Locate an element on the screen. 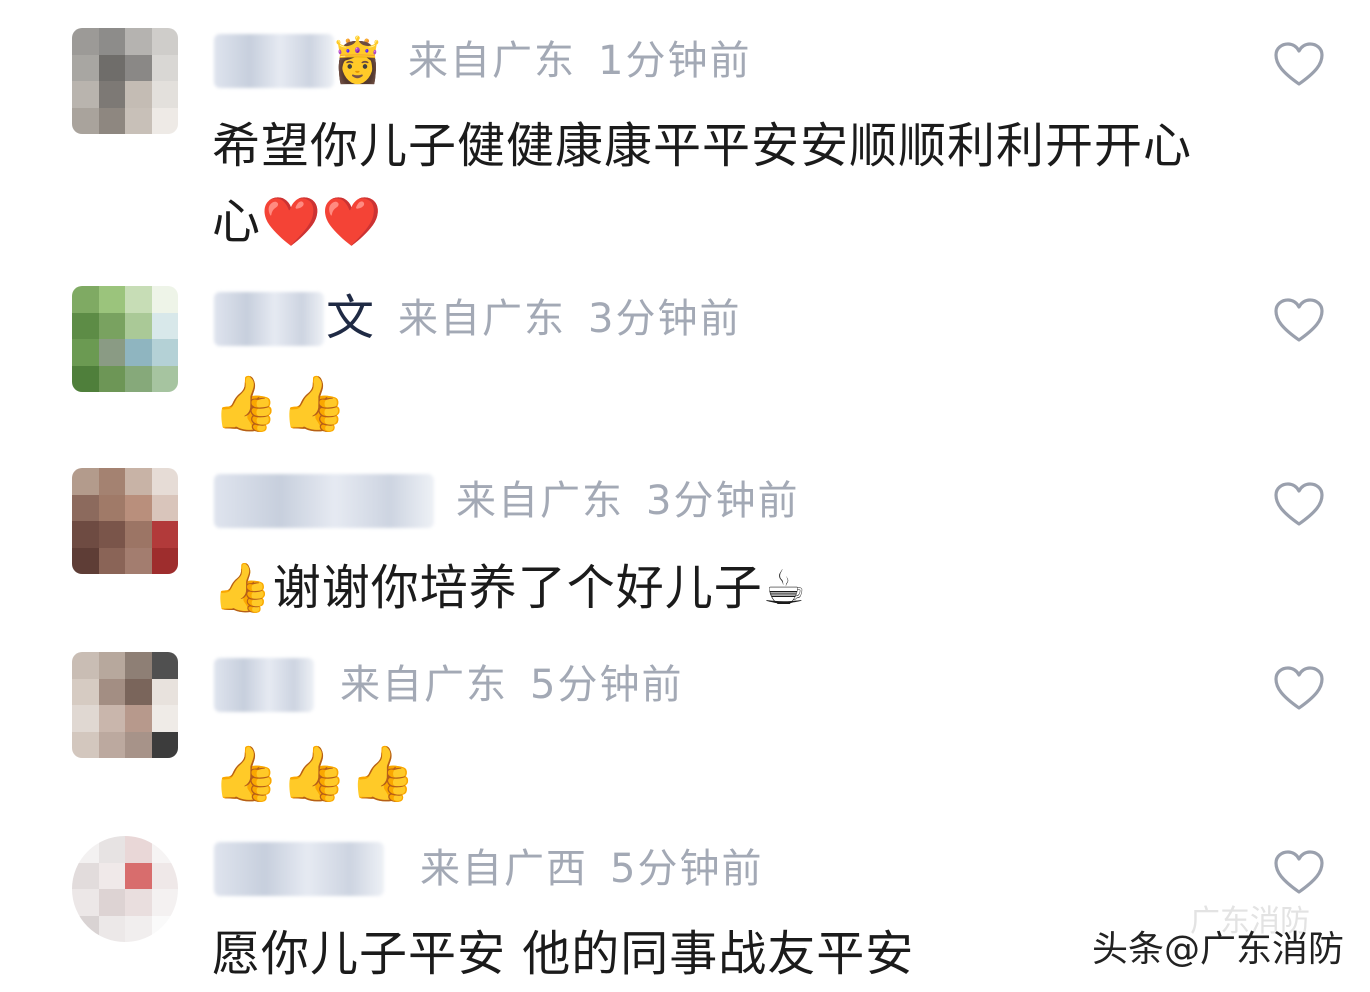 This screenshot has height=992, width=1370. username-suffix: 文 is located at coordinates (350, 318).